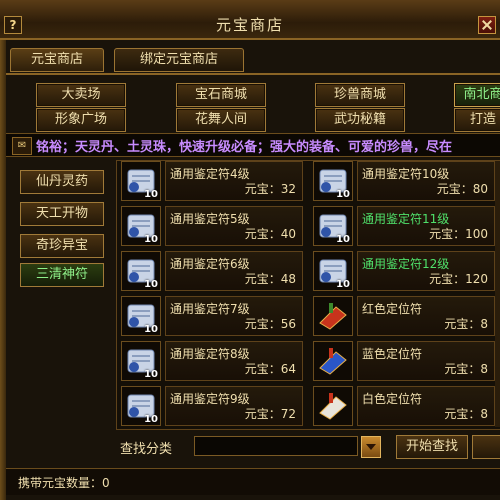  I want to click on dropdown-arrow-icon, so click(371, 447).